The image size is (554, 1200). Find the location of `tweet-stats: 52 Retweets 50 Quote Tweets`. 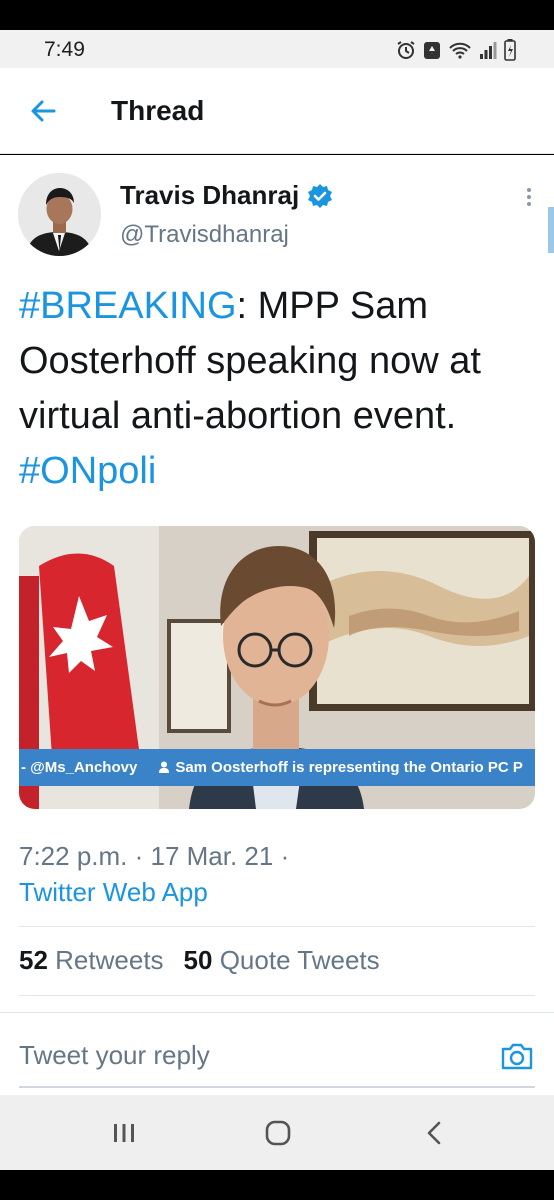

tweet-stats: 52 Retweets 50 Quote Tweets is located at coordinates (199, 960).